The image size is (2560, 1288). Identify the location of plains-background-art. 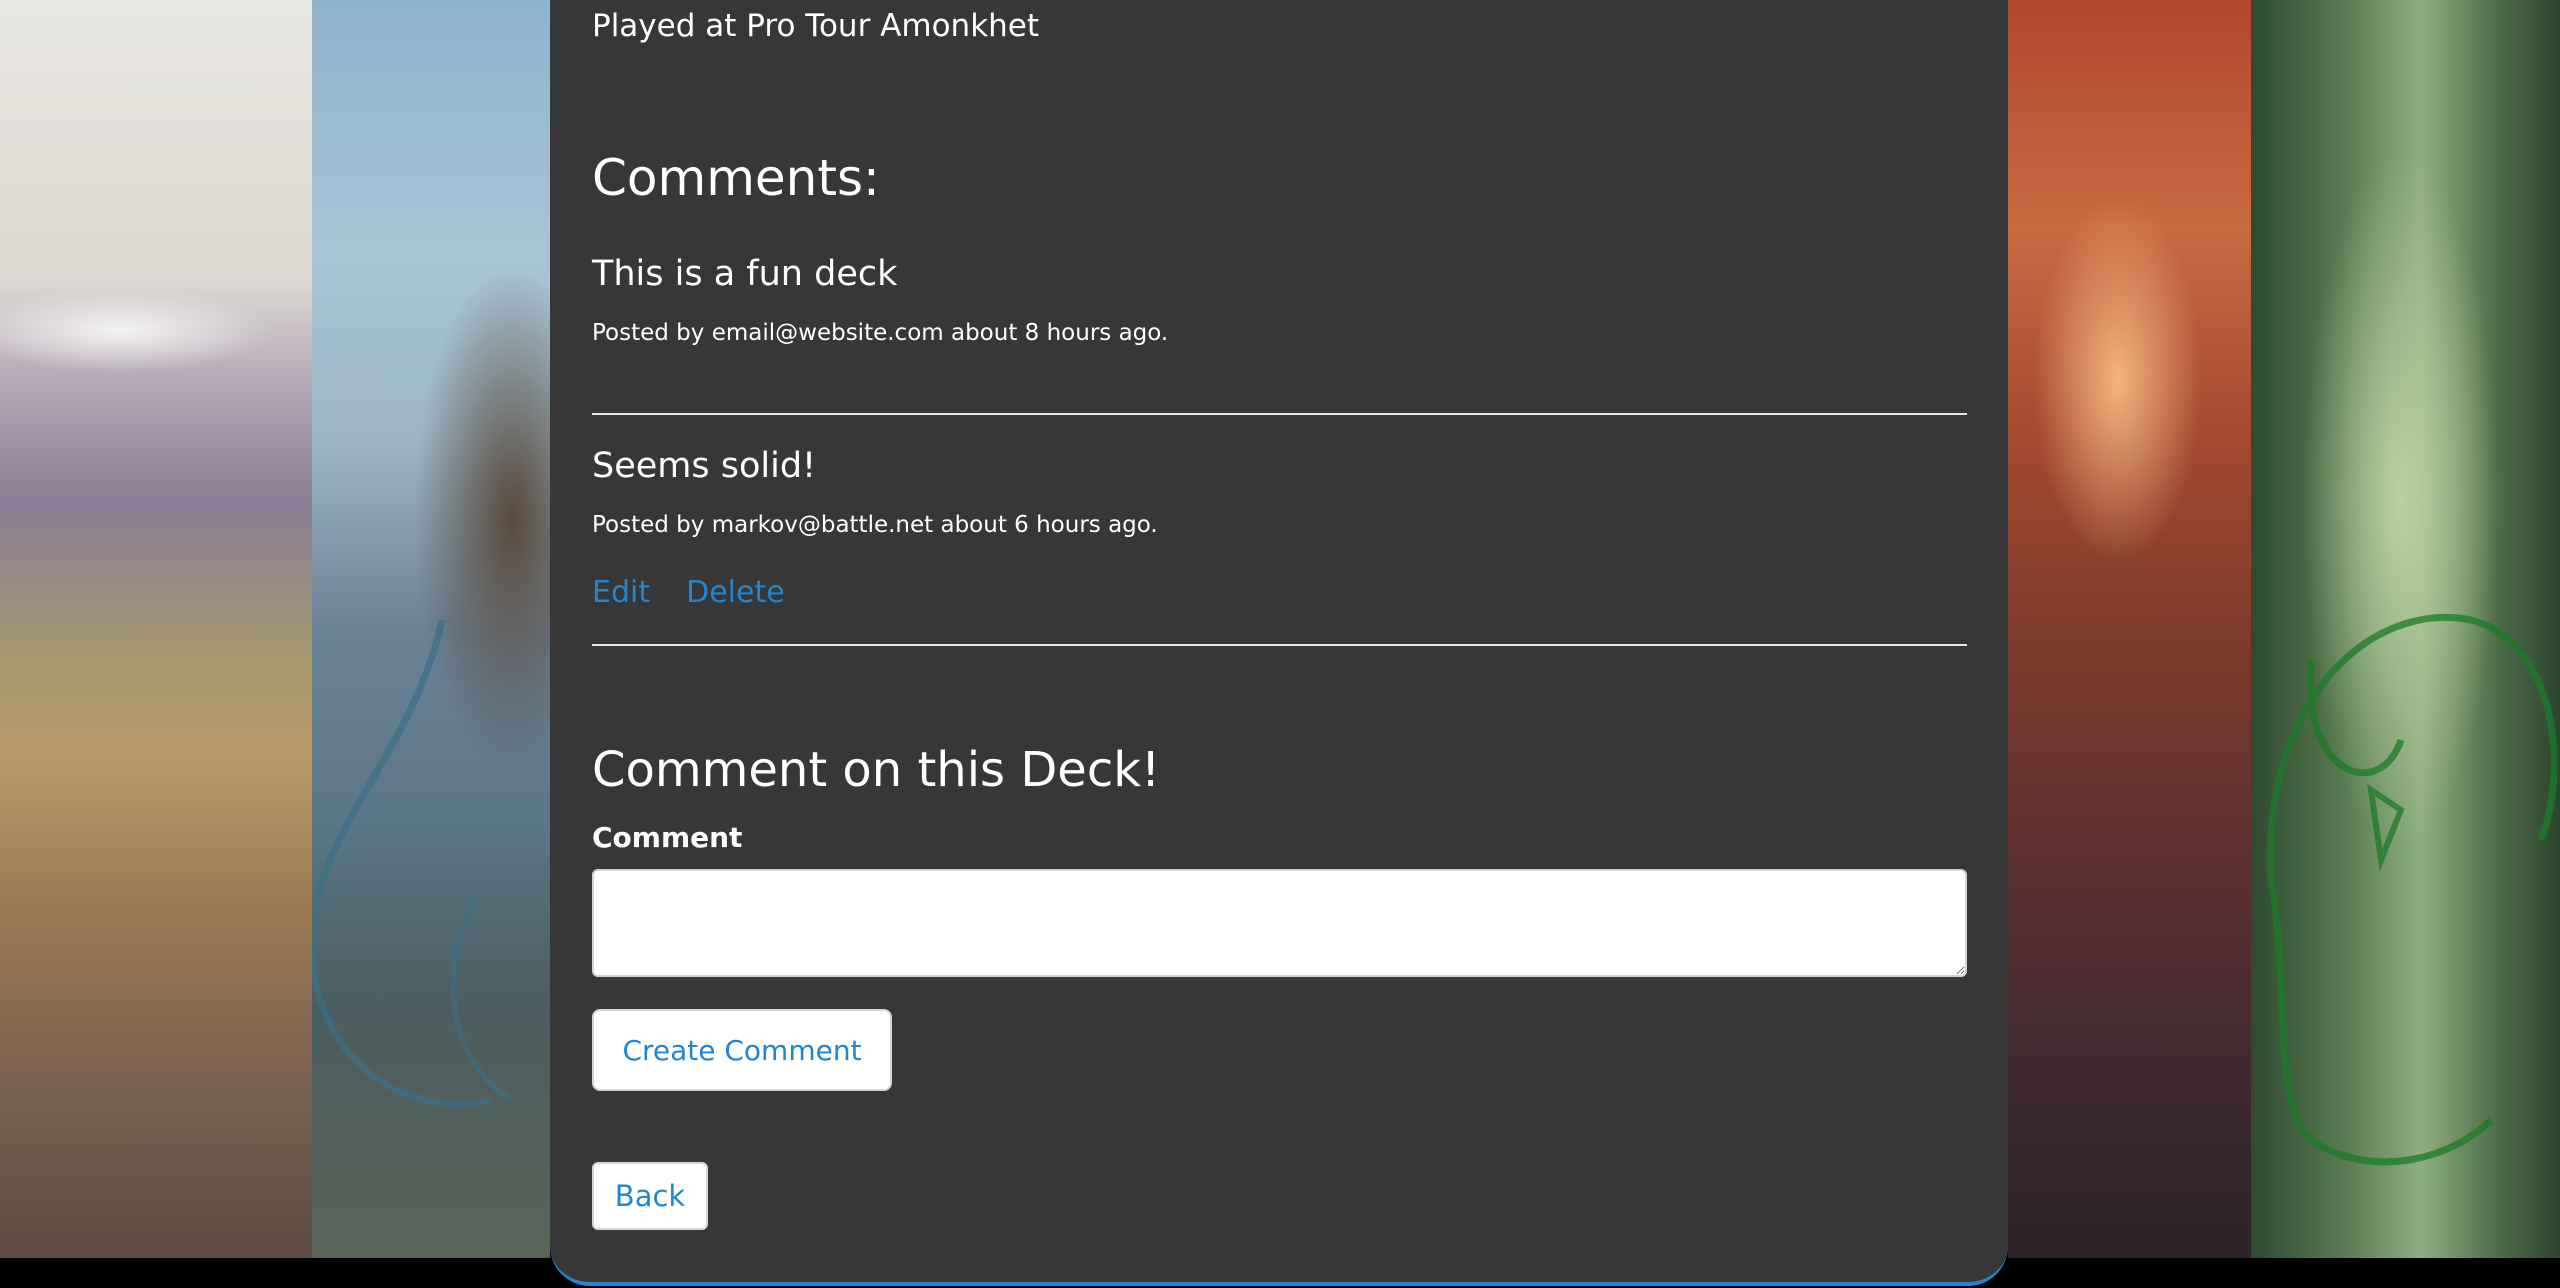
(156, 629).